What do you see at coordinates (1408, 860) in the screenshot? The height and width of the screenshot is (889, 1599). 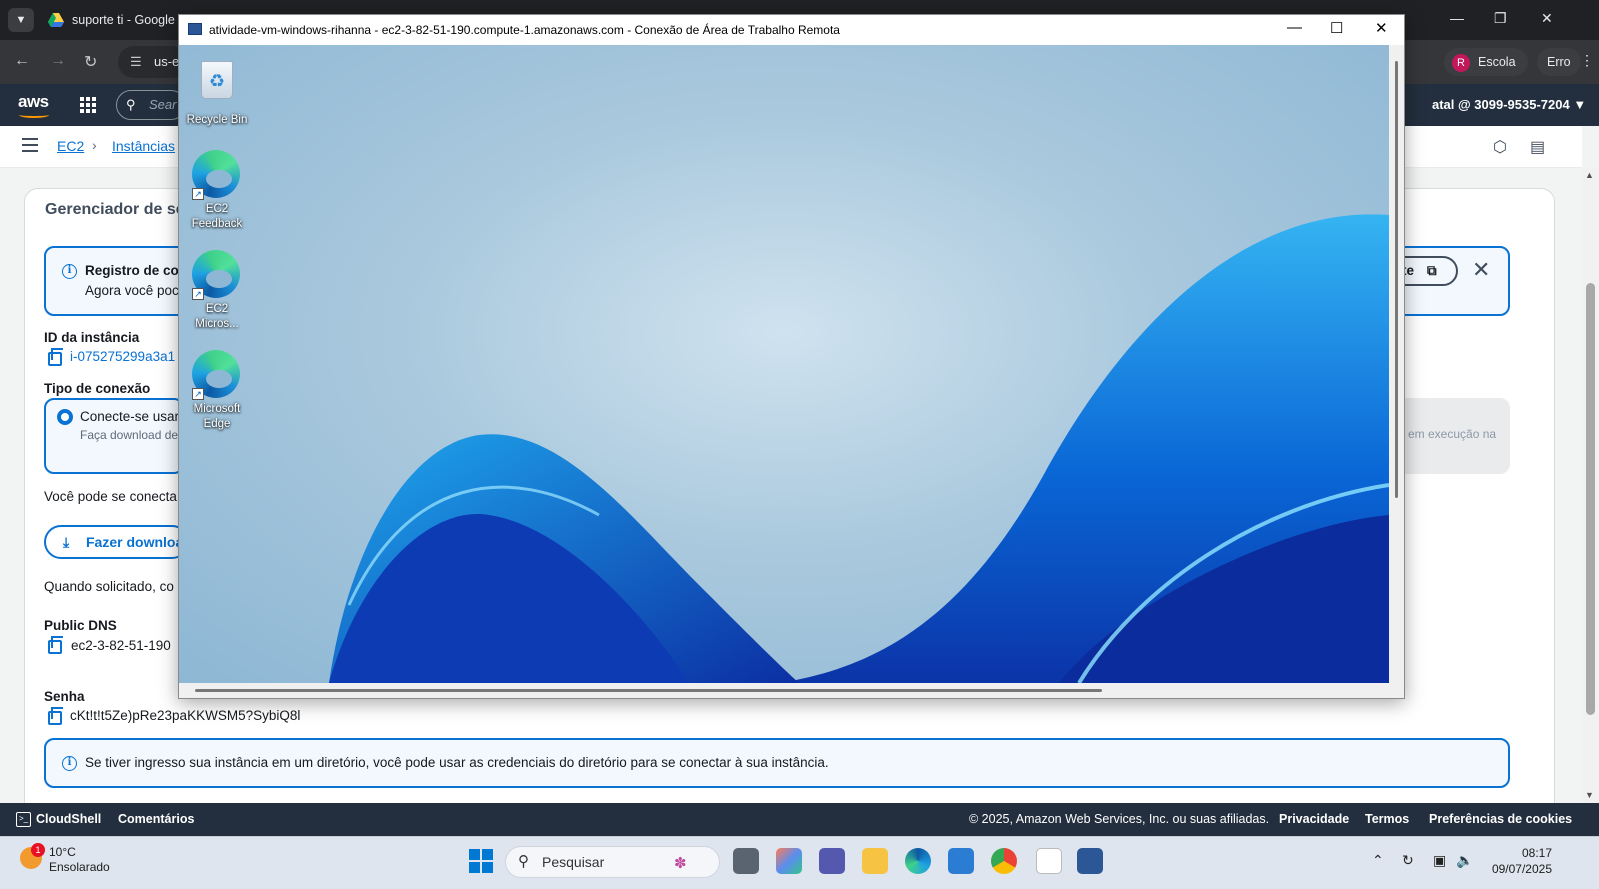 I see `sync-icon: ↻` at bounding box center [1408, 860].